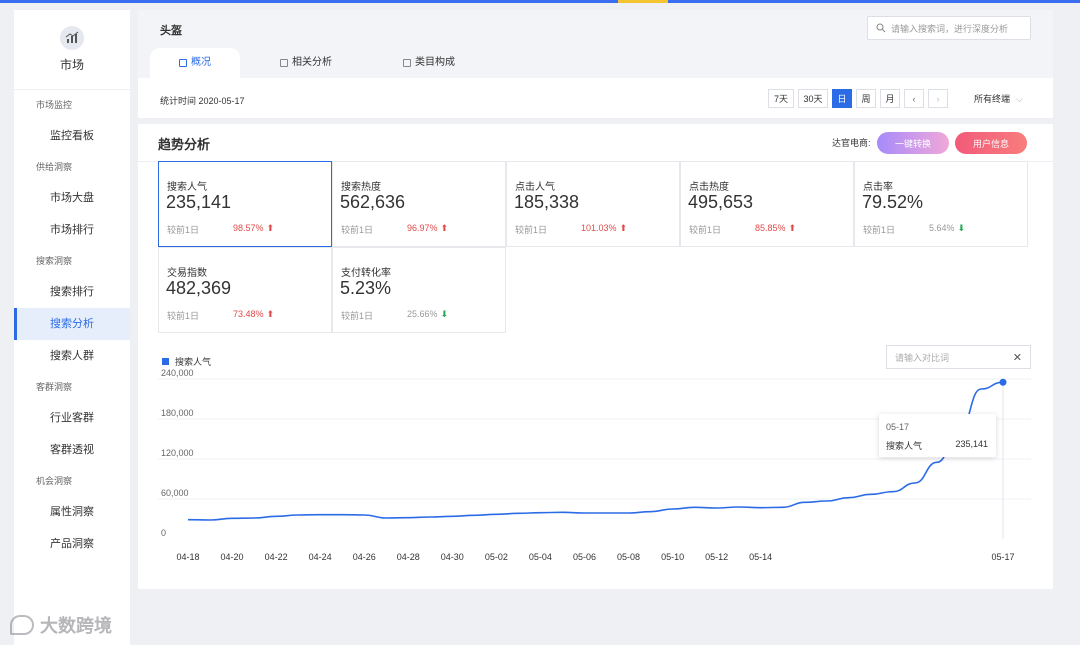 This screenshot has width=1080, height=645. What do you see at coordinates (709, 187) in the screenshot?
I see `metric-label: 点击热度` at bounding box center [709, 187].